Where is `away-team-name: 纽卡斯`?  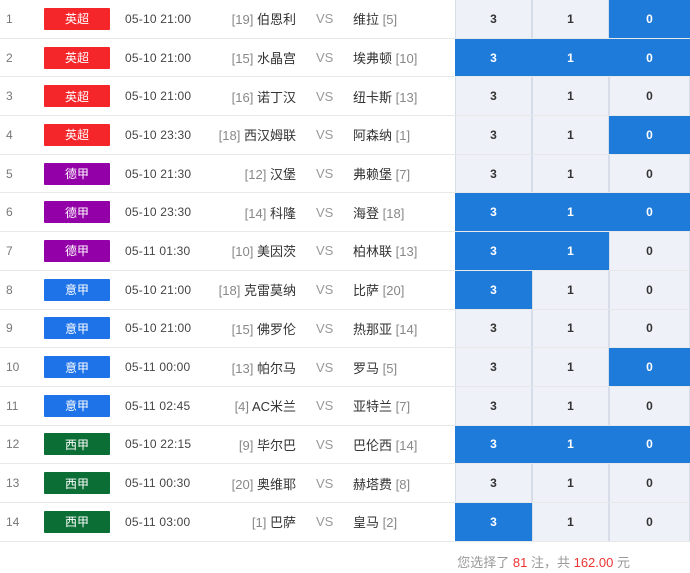 away-team-name: 纽卡斯 is located at coordinates (373, 97).